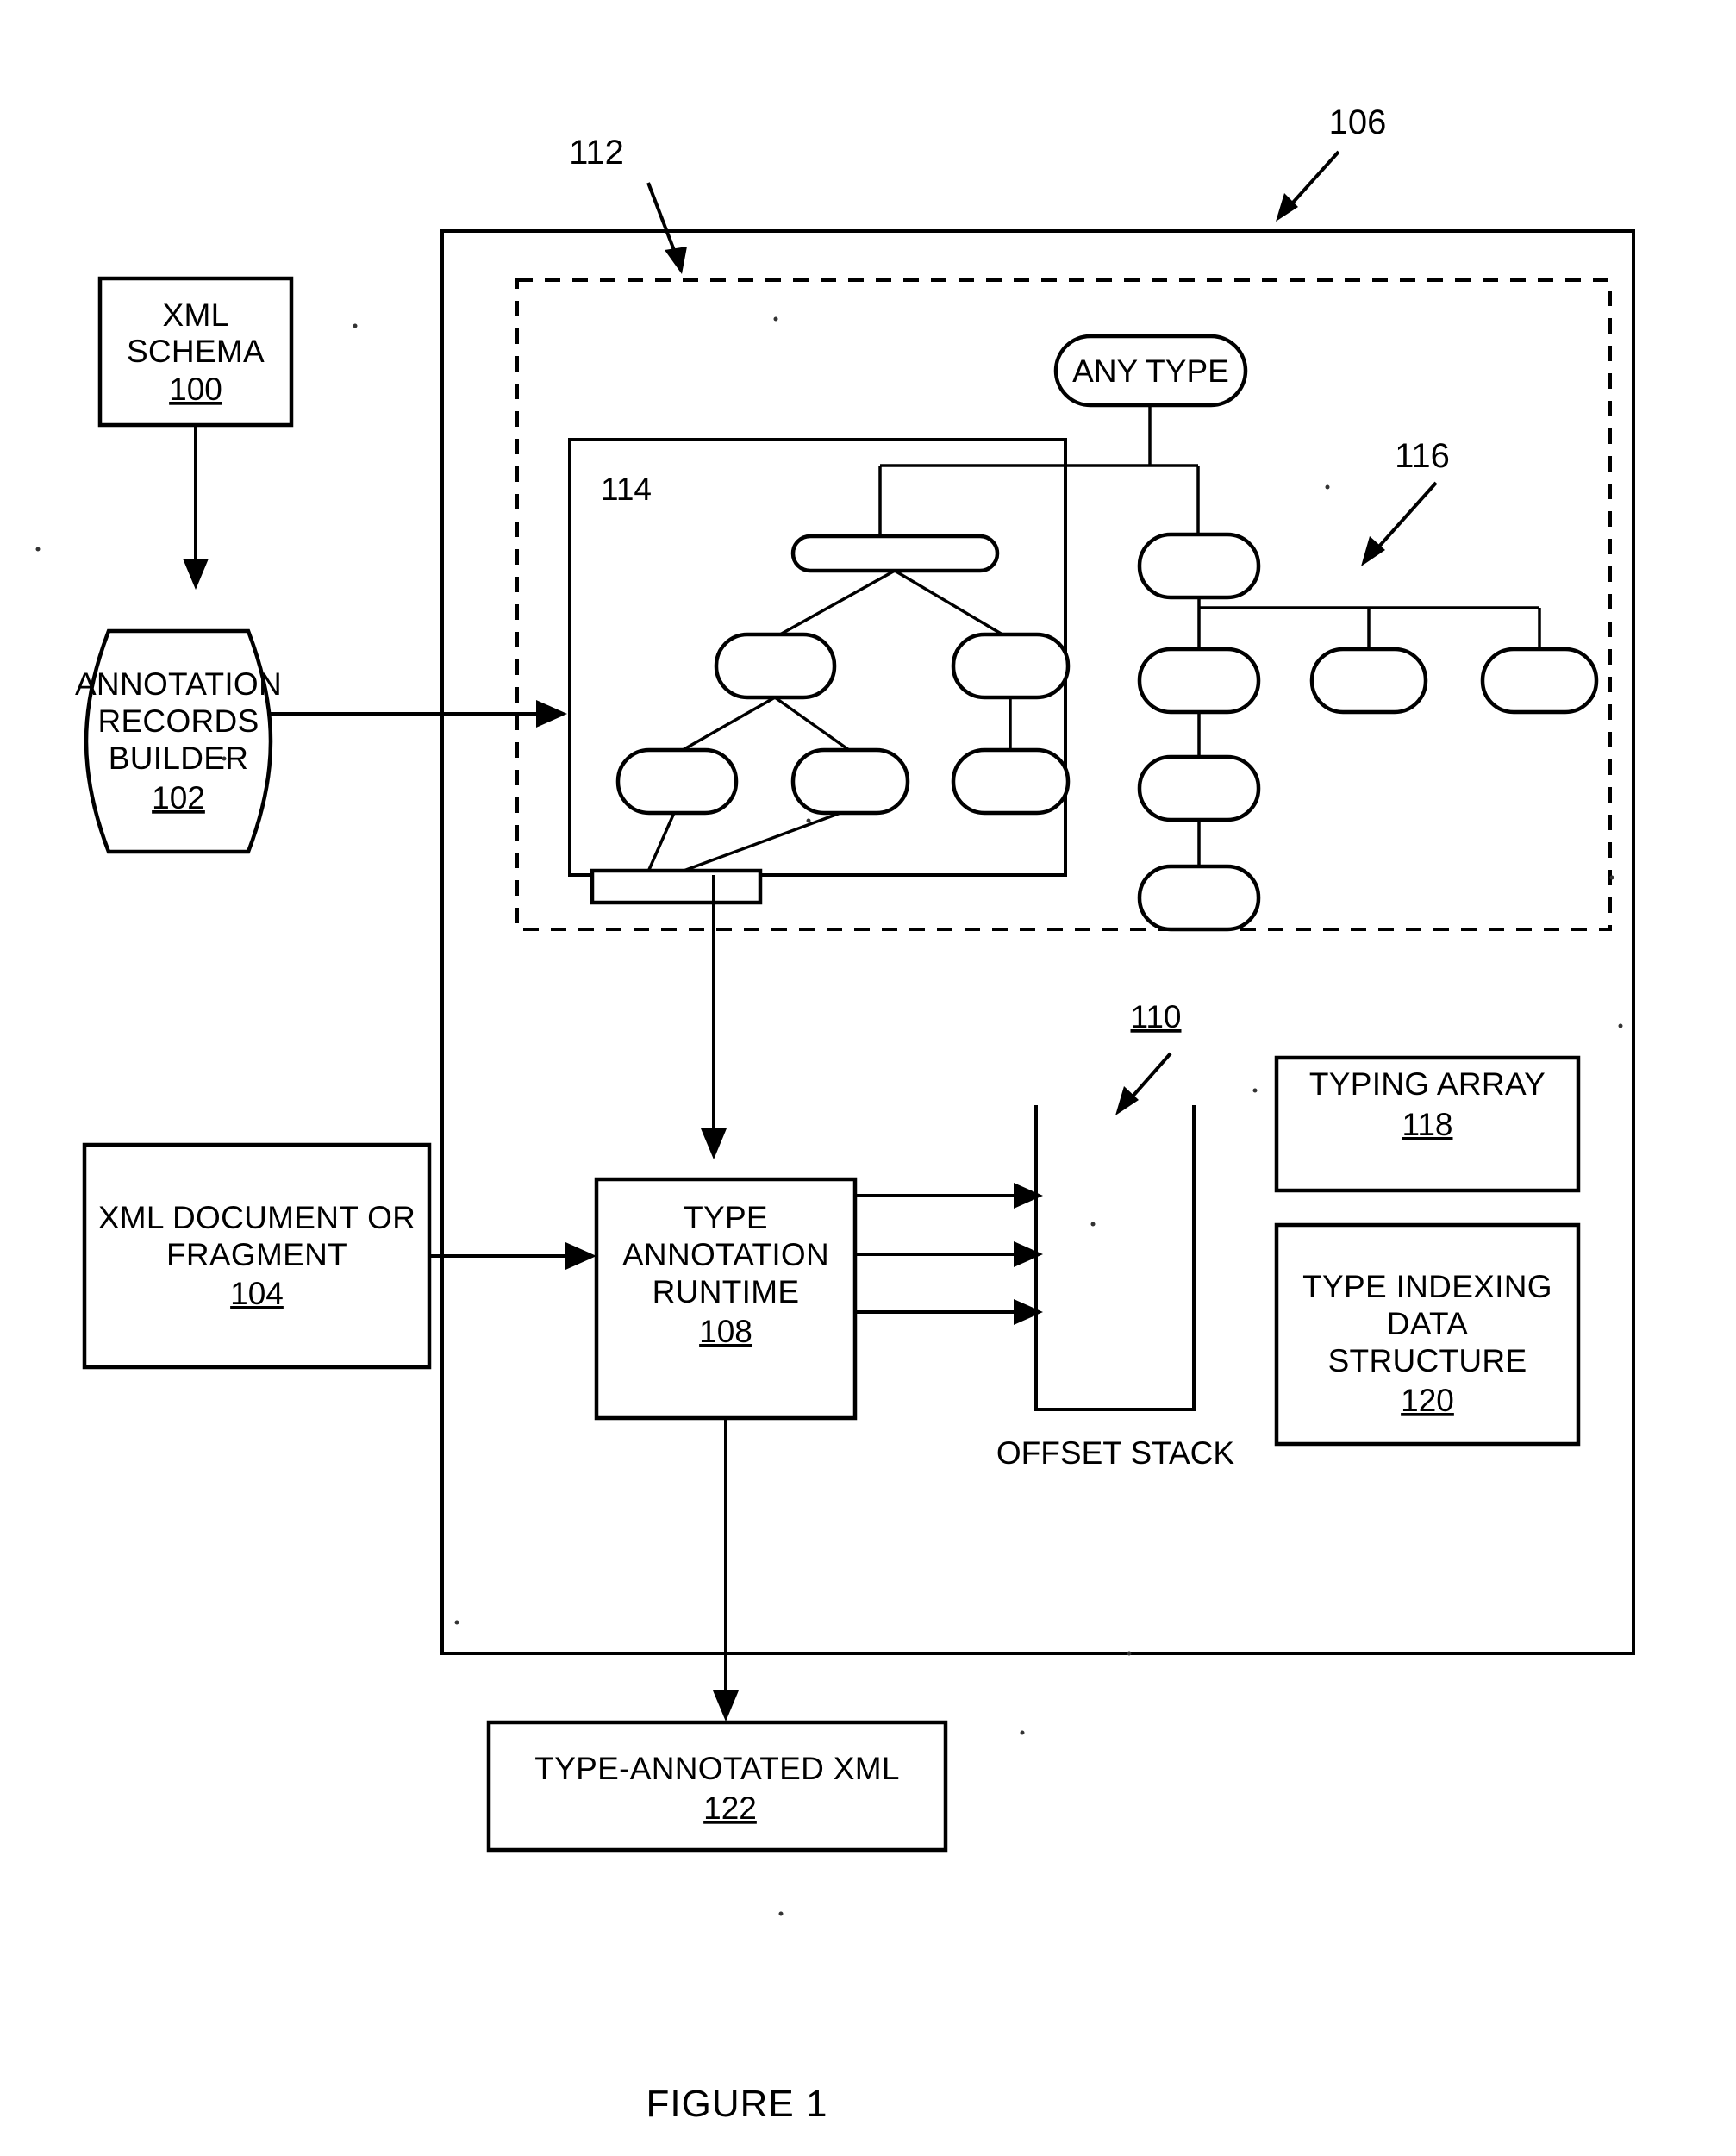 The height and width of the screenshot is (2156, 1736). What do you see at coordinates (1373, 551) in the screenshot?
I see `callout-116-arrowhead` at bounding box center [1373, 551].